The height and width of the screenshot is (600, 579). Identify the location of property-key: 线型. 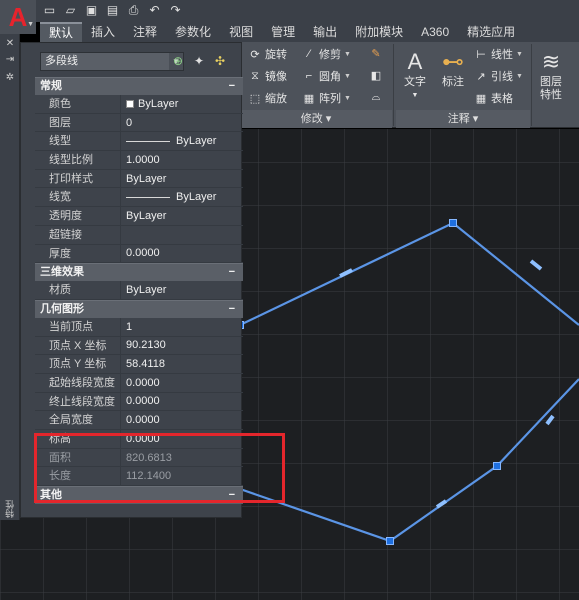
(78, 141).